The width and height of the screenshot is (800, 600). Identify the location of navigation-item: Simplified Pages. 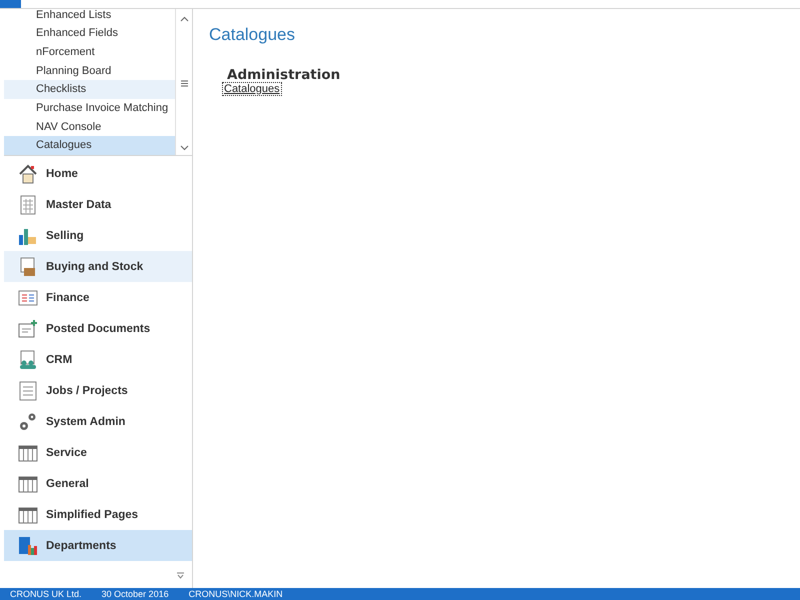
(98, 514).